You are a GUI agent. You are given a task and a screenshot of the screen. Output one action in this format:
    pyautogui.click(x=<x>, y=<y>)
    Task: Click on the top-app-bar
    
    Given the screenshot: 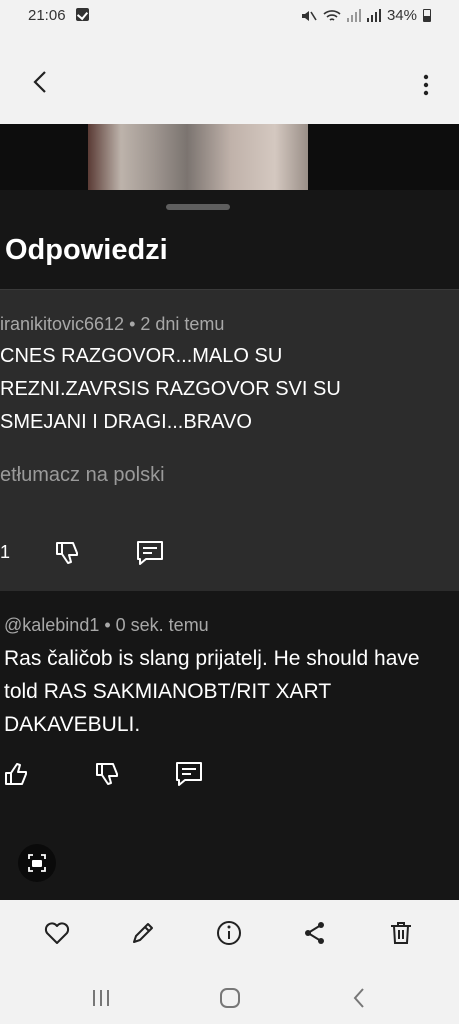 What is the action you would take?
    pyautogui.click(x=229, y=78)
    